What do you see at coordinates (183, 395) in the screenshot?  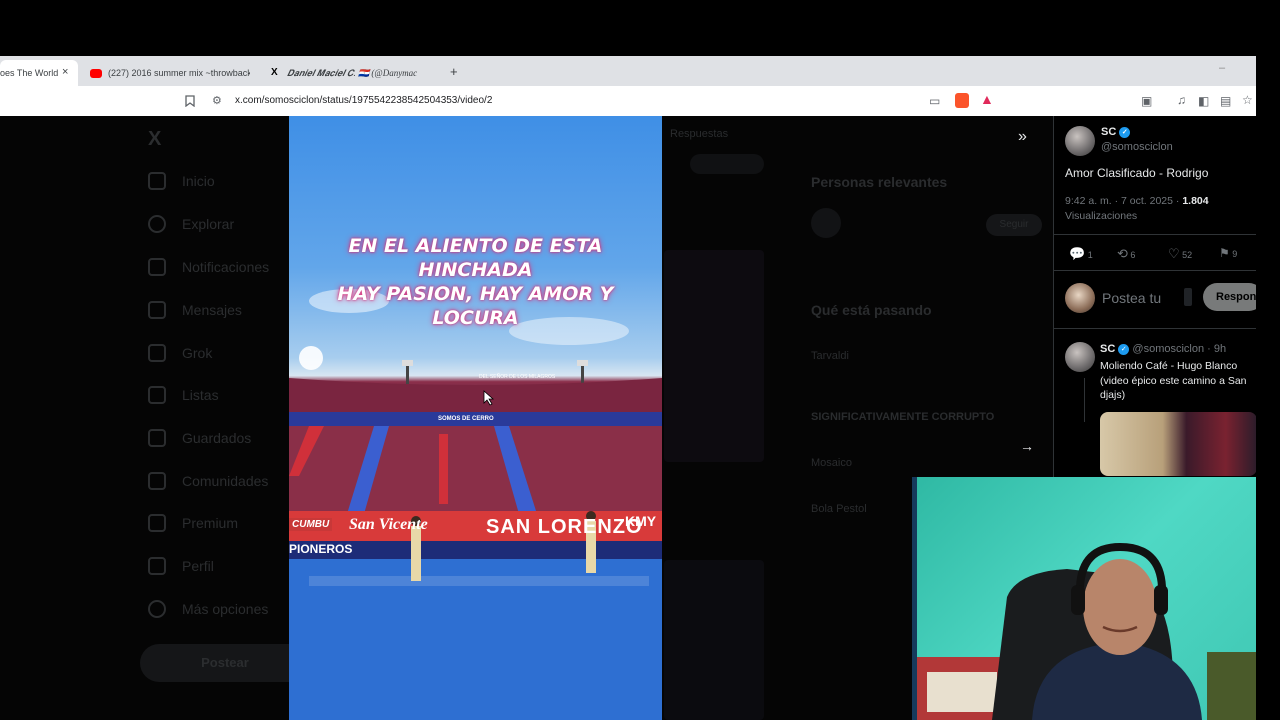 I see `nav-lists: Listas` at bounding box center [183, 395].